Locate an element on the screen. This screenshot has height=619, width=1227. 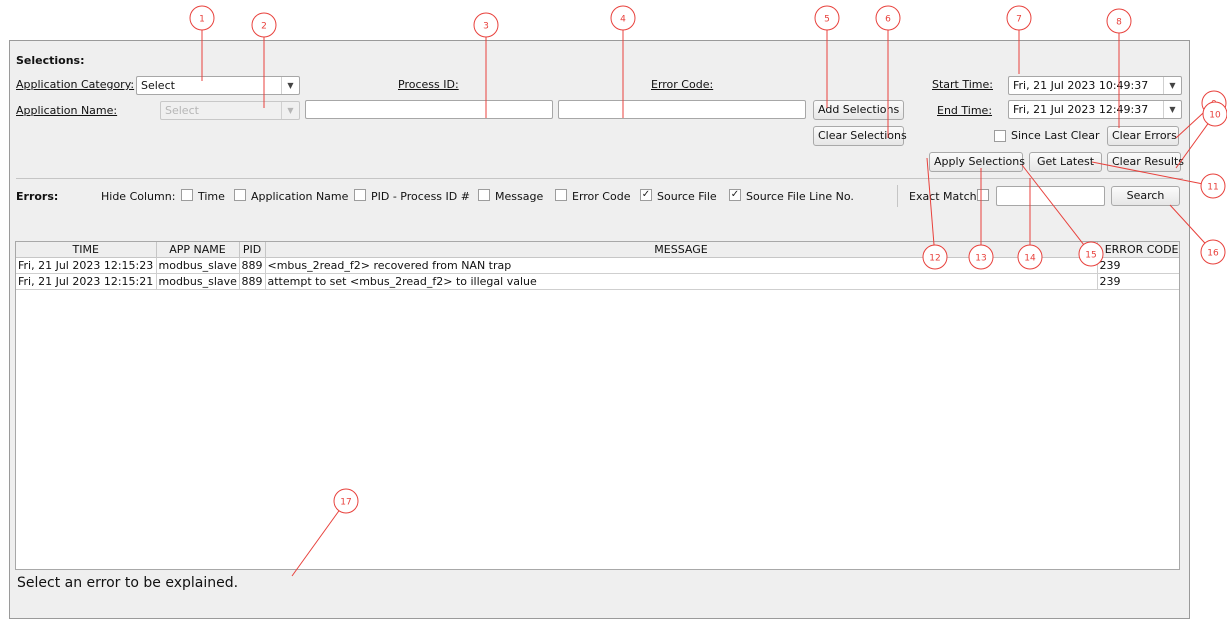
search-input is located at coordinates (1050, 196).